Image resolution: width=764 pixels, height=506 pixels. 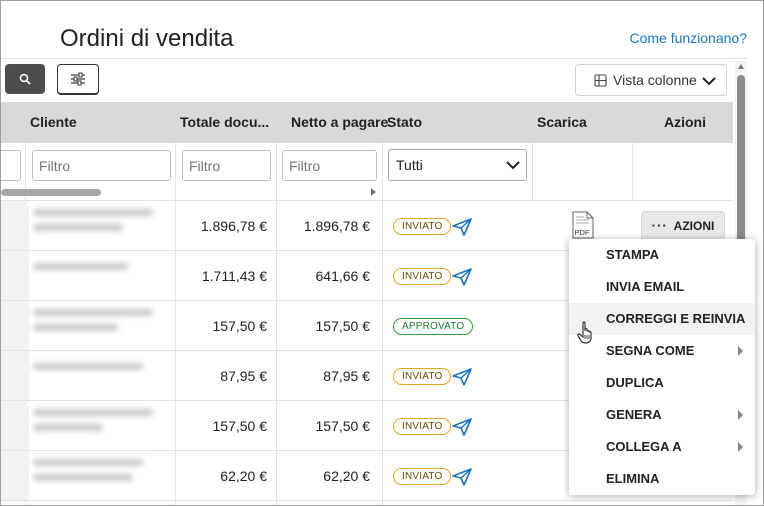 What do you see at coordinates (234, 276) in the screenshot?
I see `total-cell: 1.711,43 €` at bounding box center [234, 276].